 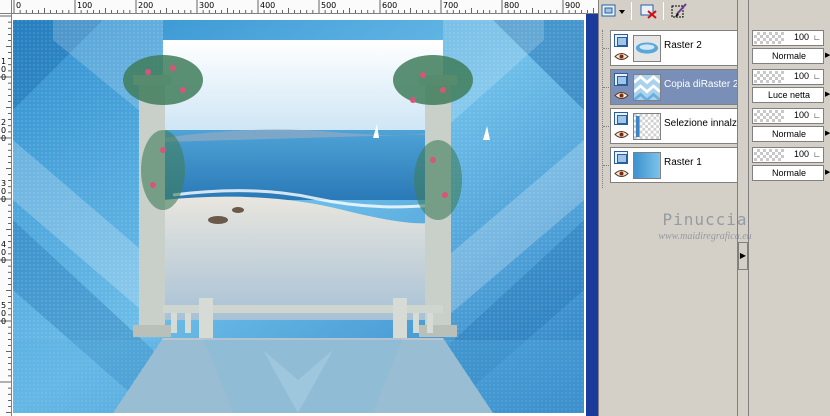 I want to click on blend-mode-select: Luce netta, so click(x=788, y=95).